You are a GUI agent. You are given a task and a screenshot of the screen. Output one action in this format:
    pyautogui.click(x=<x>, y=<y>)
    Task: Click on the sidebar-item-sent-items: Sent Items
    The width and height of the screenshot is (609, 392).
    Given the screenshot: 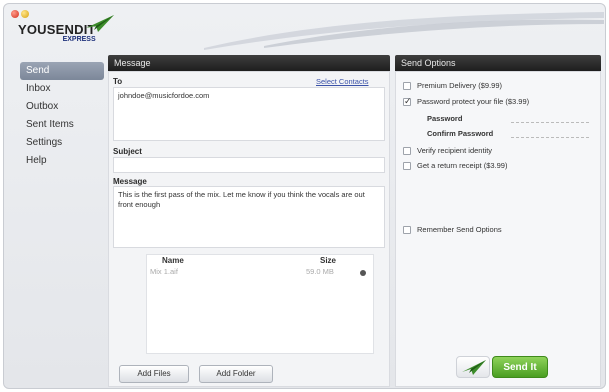 What is the action you would take?
    pyautogui.click(x=62, y=125)
    